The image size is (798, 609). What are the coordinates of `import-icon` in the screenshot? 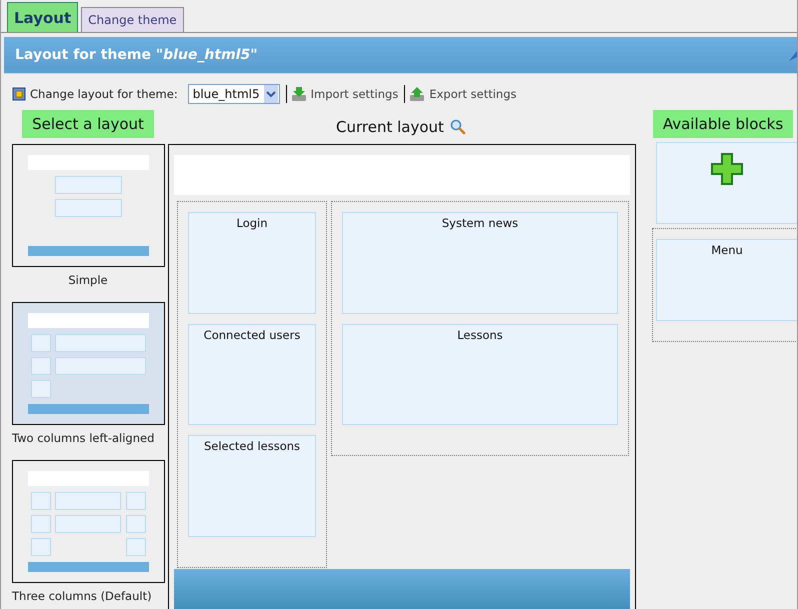 It's located at (298, 94).